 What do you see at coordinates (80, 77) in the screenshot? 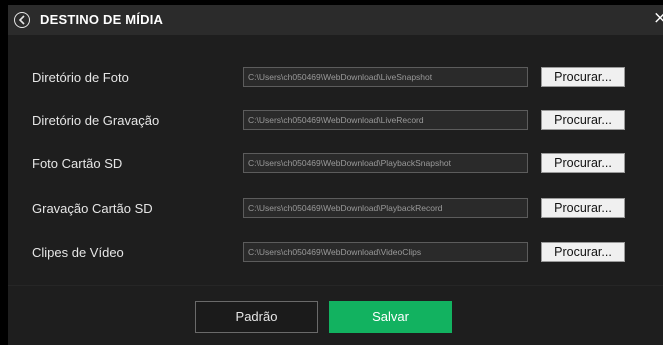
I see `row-label: Diretório de Foto` at bounding box center [80, 77].